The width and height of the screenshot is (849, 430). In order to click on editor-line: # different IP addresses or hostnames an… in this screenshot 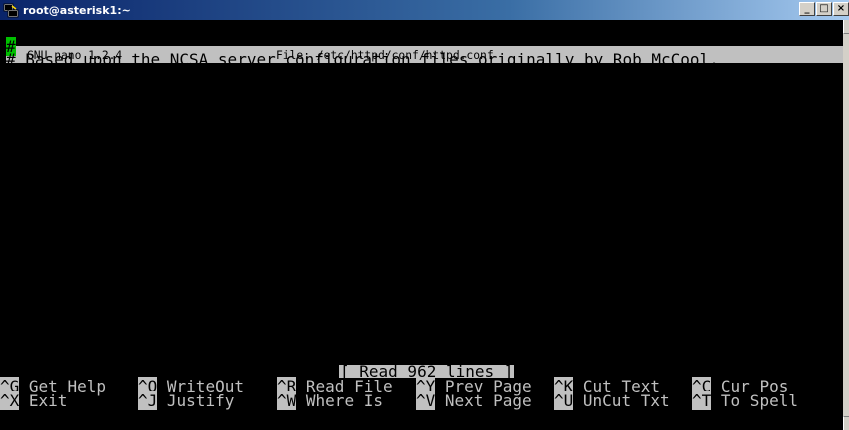, I will do `click(324, 314)`.